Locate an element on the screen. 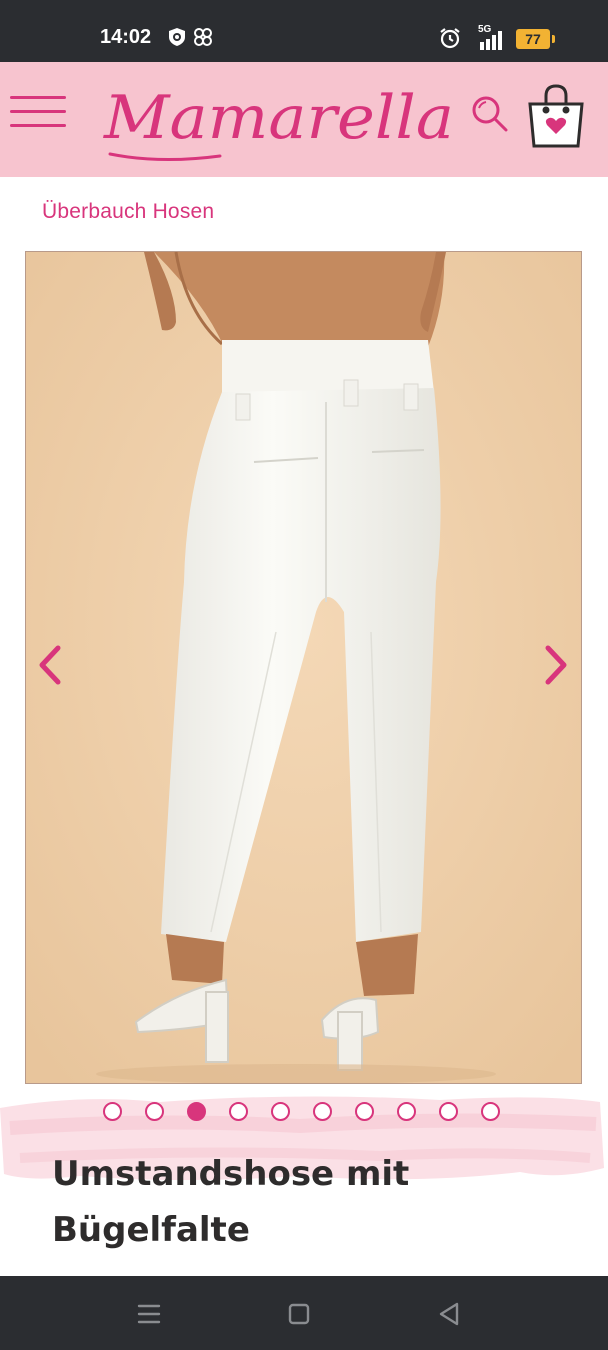  alarm-icon is located at coordinates (450, 40).